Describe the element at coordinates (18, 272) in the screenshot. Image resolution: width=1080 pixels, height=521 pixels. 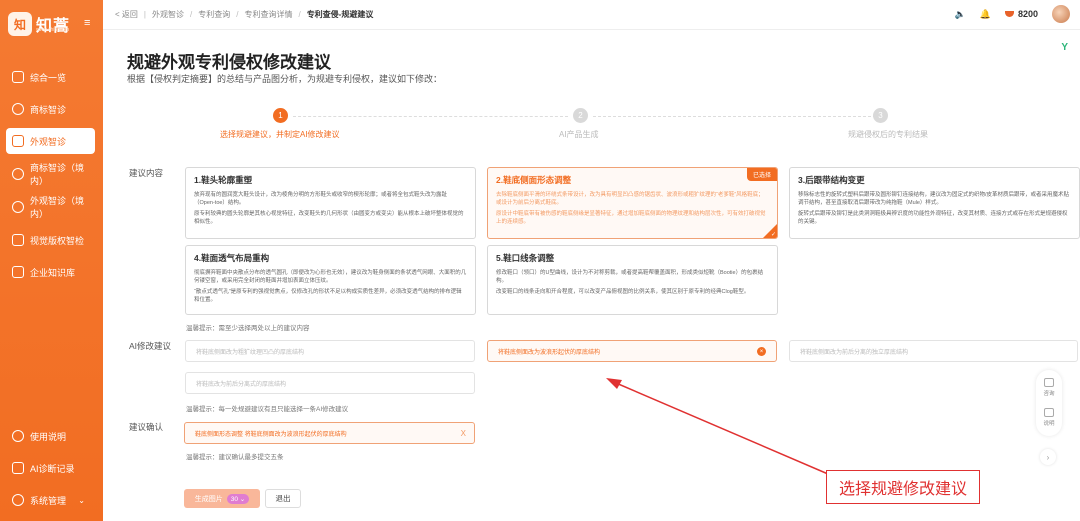
I see `database-icon` at that location.